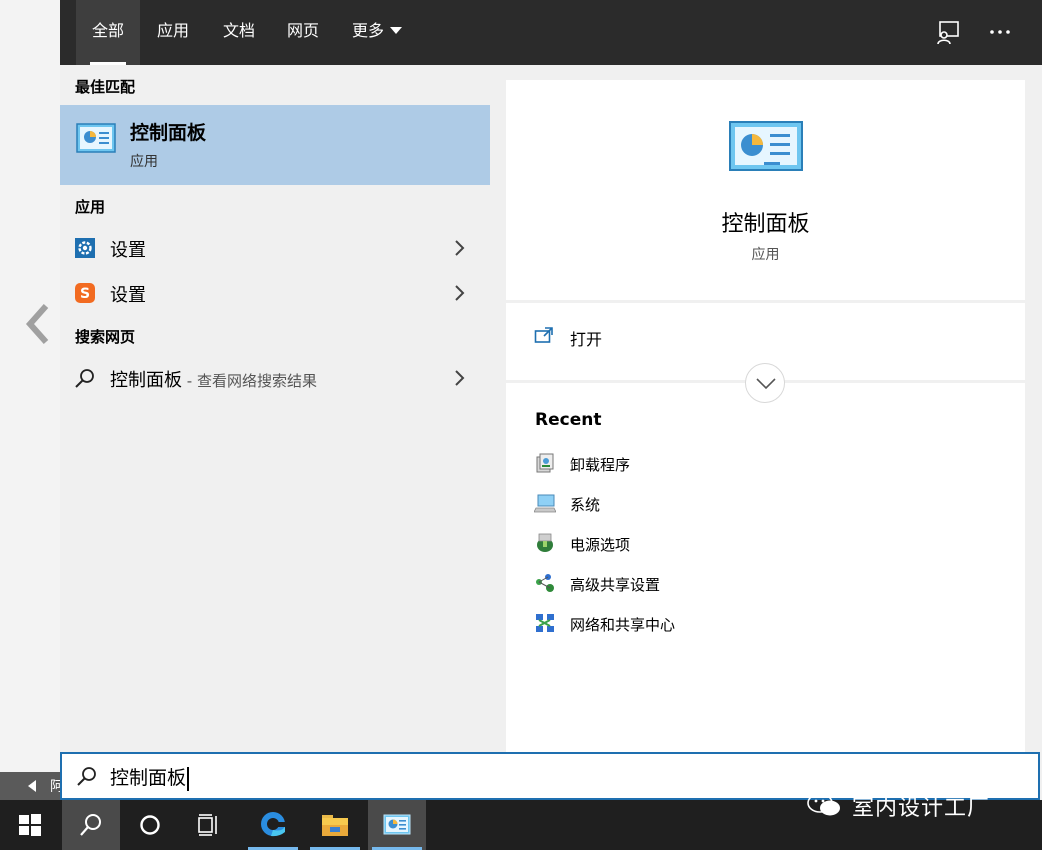  I want to click on sharing-settings-icon, so click(545, 583).